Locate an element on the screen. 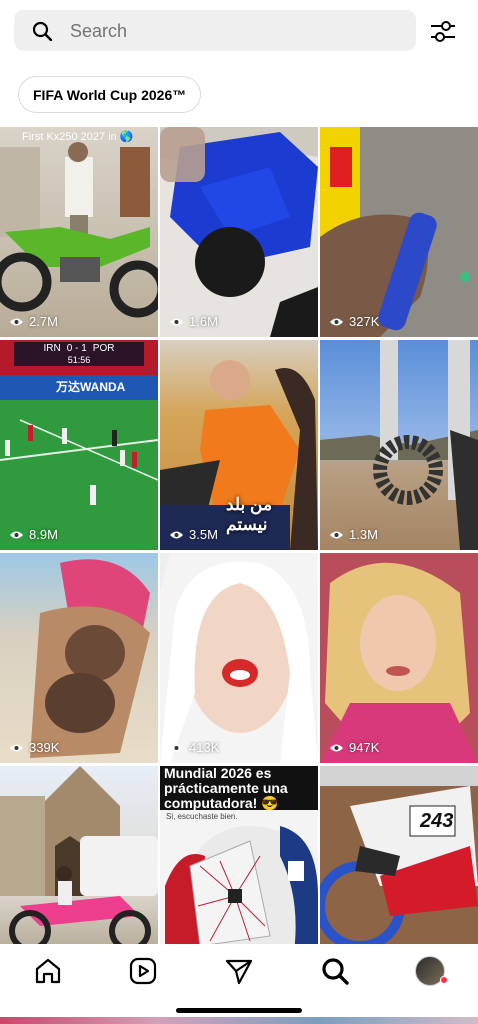  blonde-portrait-image is located at coordinates (399, 658).